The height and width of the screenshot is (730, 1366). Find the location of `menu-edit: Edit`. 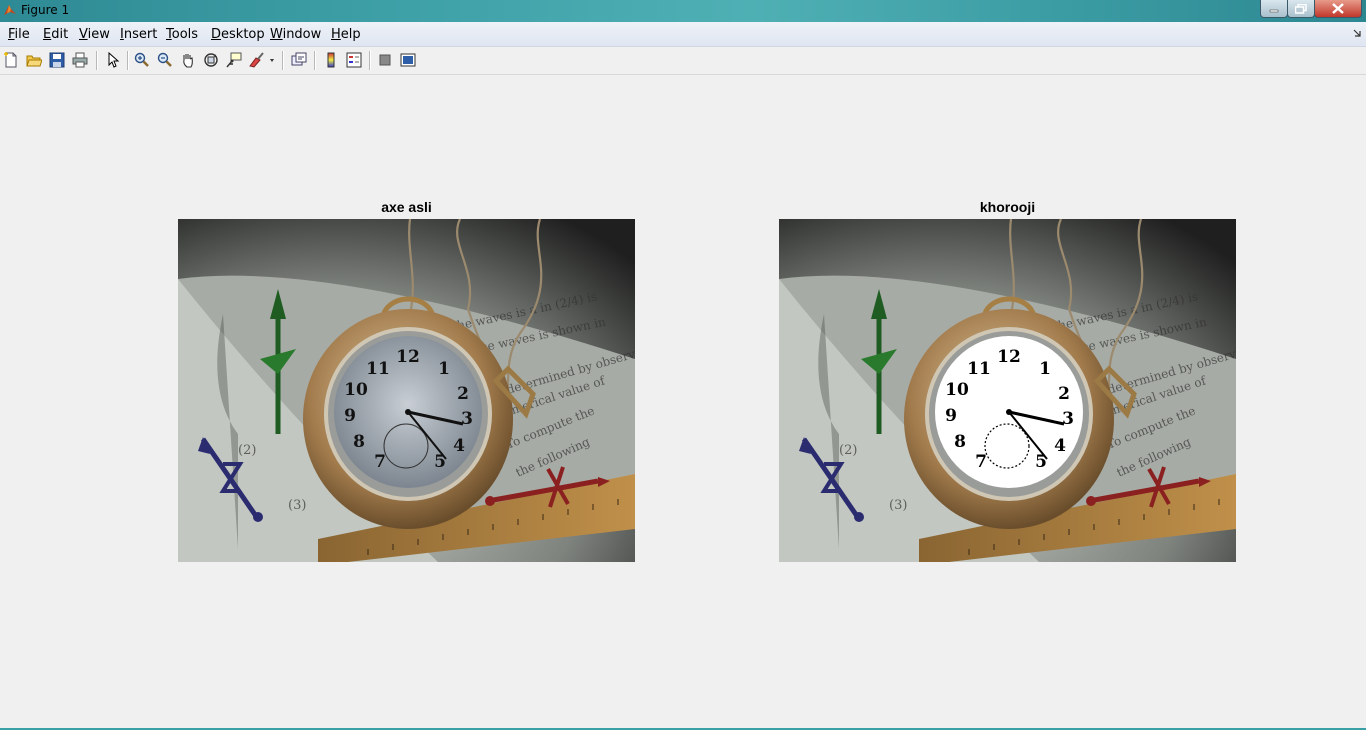

menu-edit: Edit is located at coordinates (55, 34).